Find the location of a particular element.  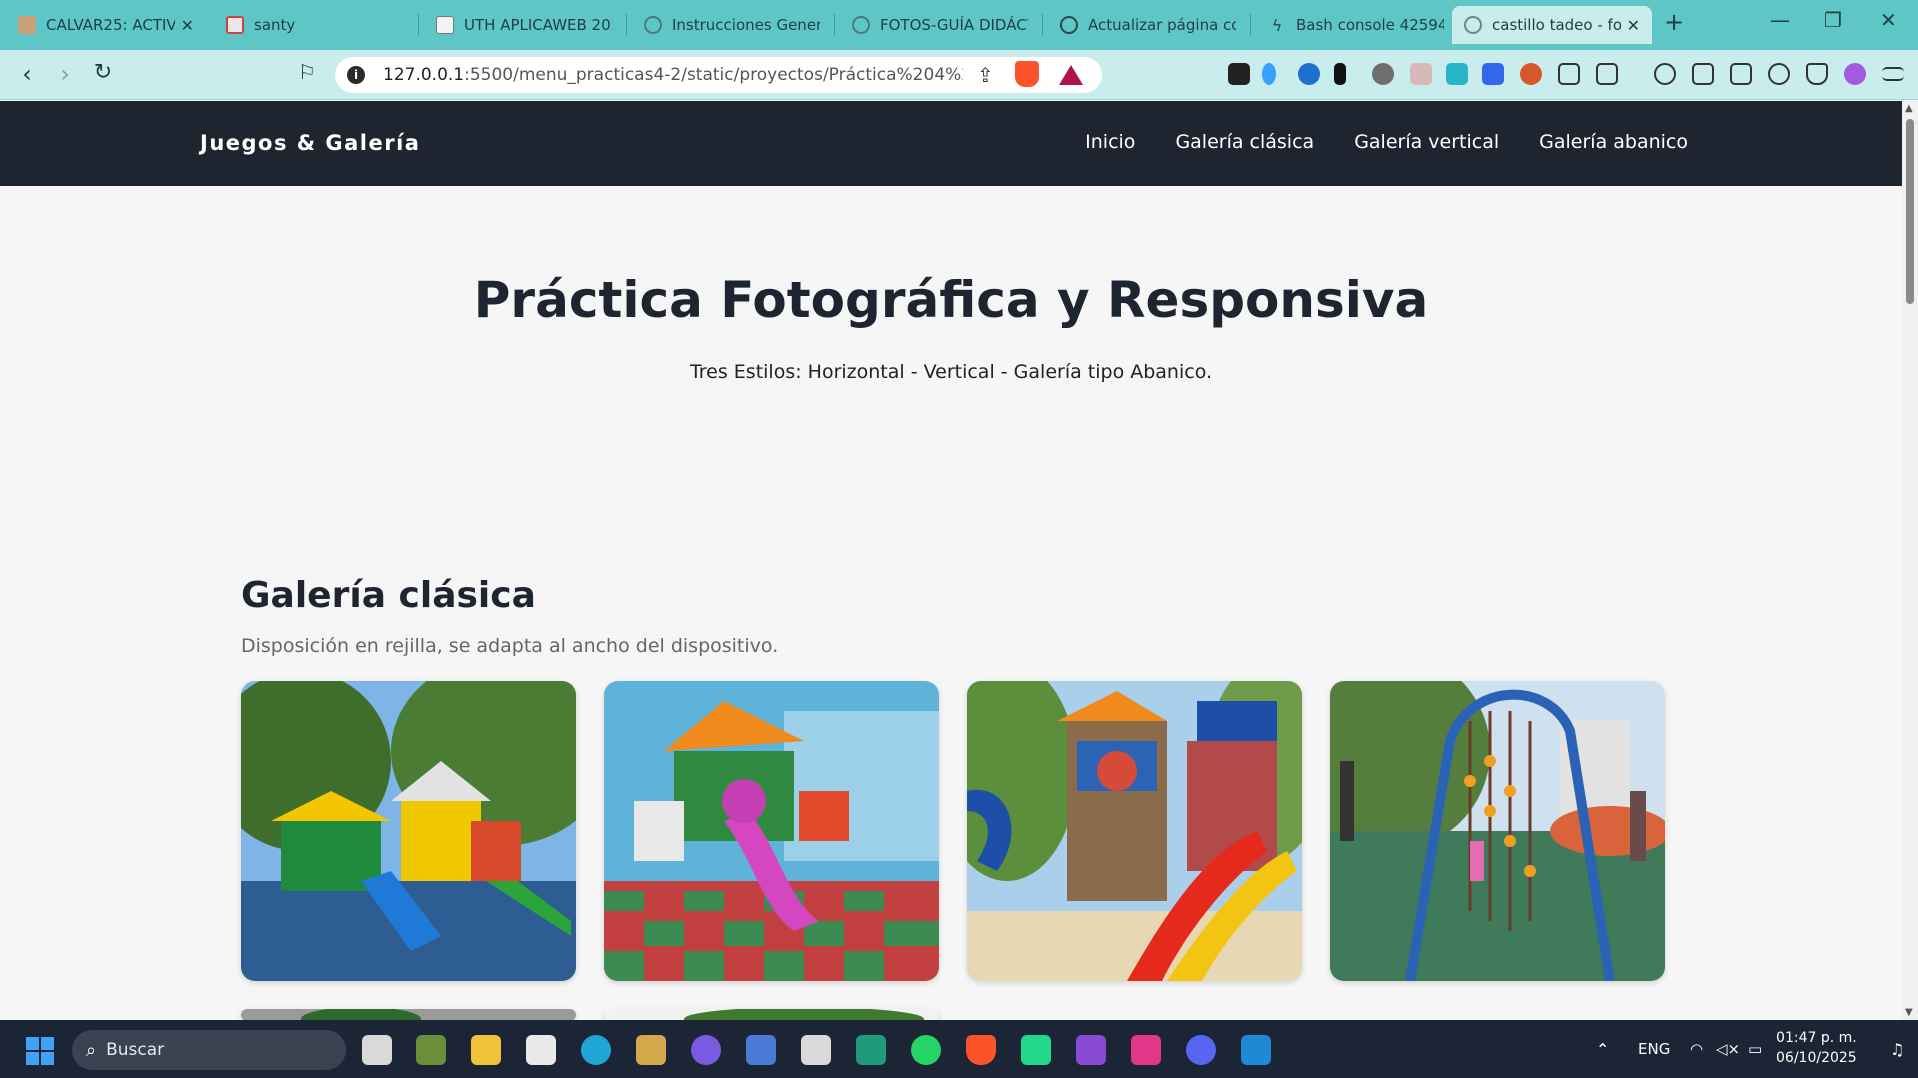

extensions-puzzle-icon is located at coordinates (1569, 74).